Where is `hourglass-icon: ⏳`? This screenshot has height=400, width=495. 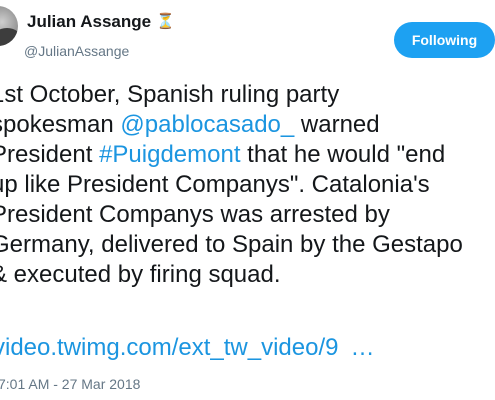 hourglass-icon: ⏳ is located at coordinates (165, 21).